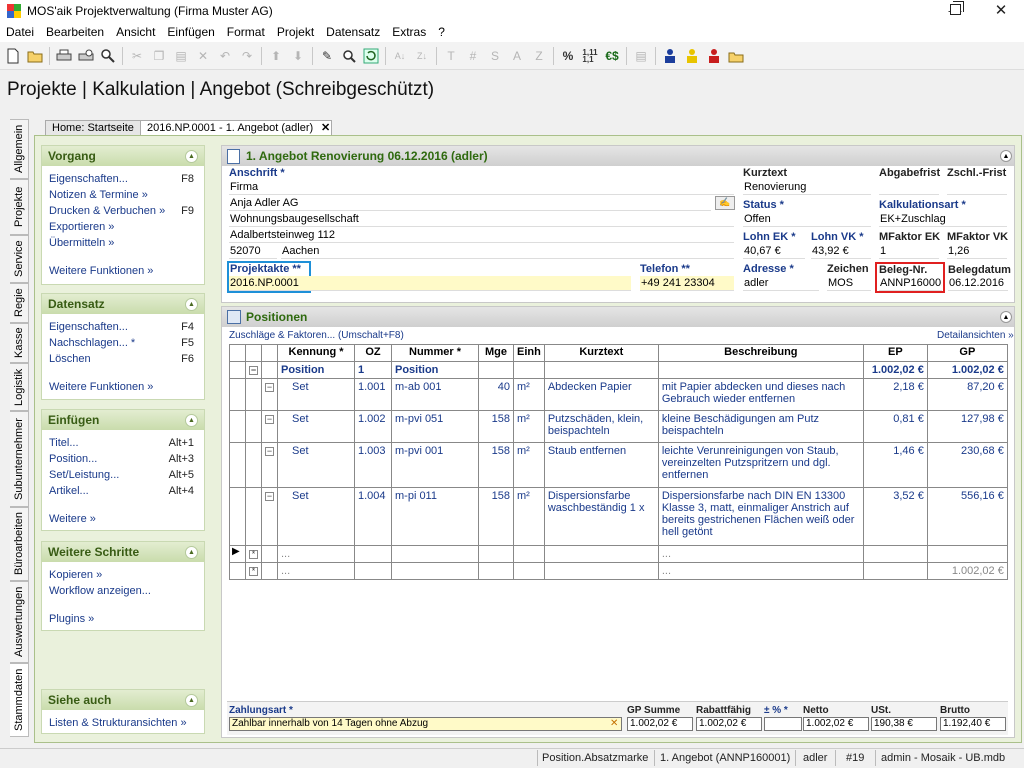 The height and width of the screenshot is (768, 1024). I want to click on link-exportieren: Exportieren », so click(81, 227).